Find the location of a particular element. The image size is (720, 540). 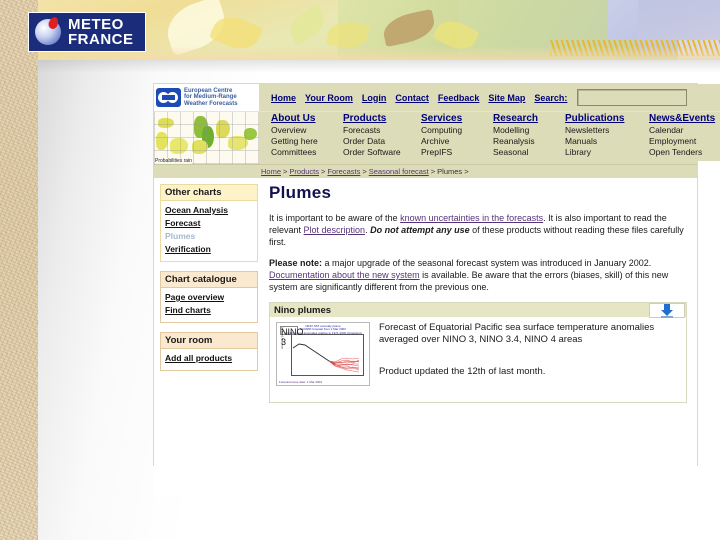

header-map-thumbnail: Probabilities rain is located at coordinates (206, 137).